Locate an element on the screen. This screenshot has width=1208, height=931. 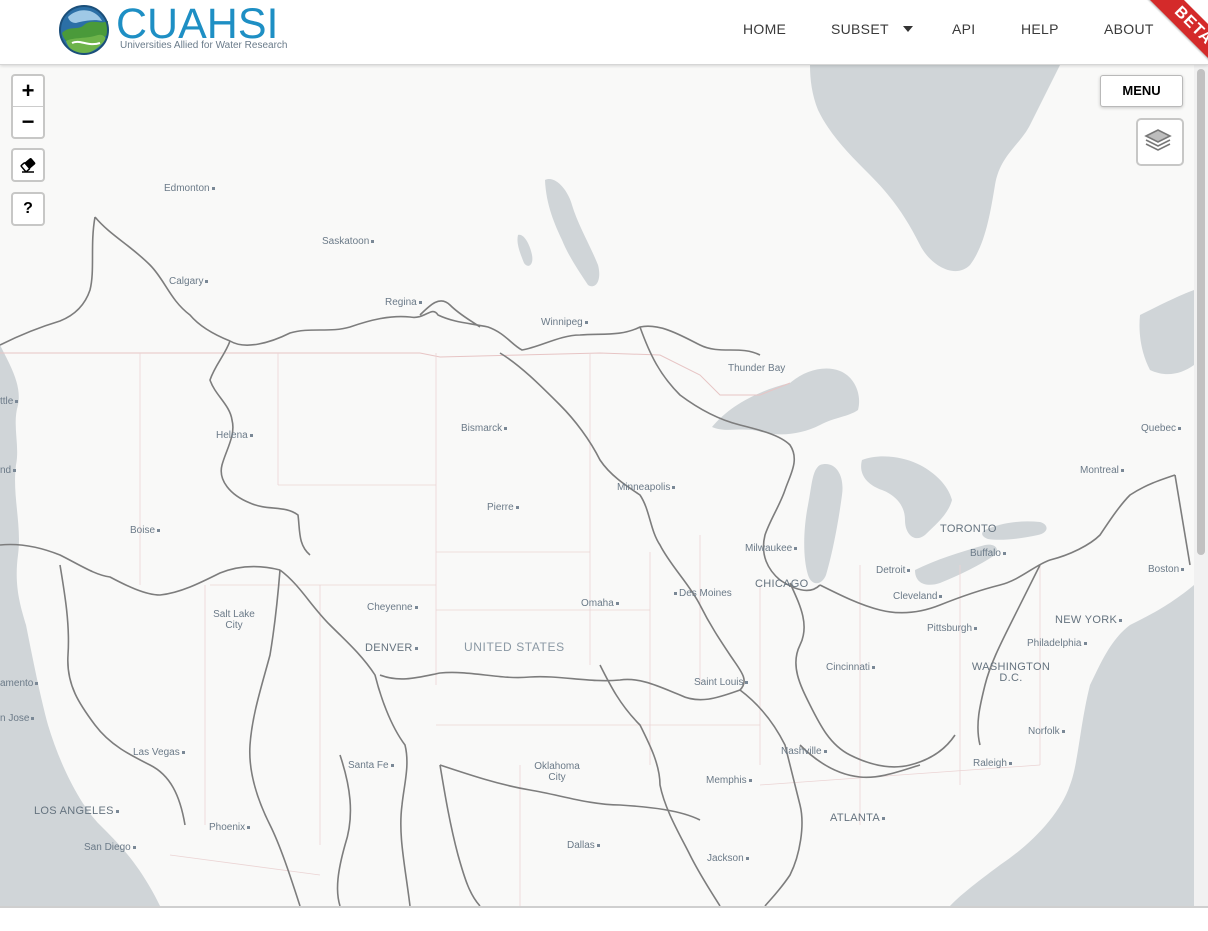
label-cleveland: Cleveland is located at coordinates (918, 596).